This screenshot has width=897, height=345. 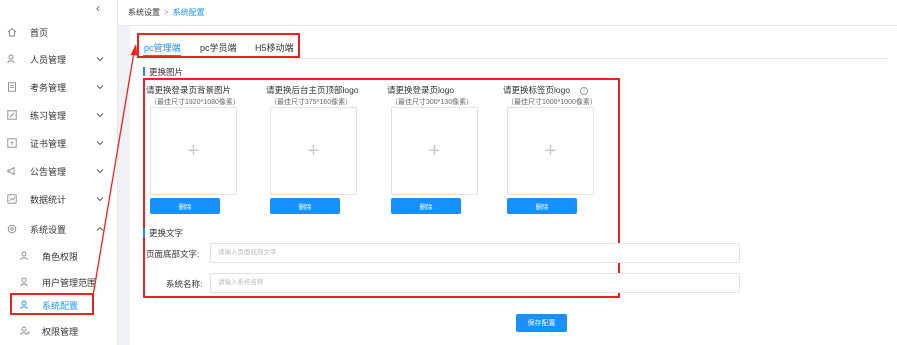 What do you see at coordinates (48, 59) in the screenshot?
I see `sidebar-item-label: 人员管理` at bounding box center [48, 59].